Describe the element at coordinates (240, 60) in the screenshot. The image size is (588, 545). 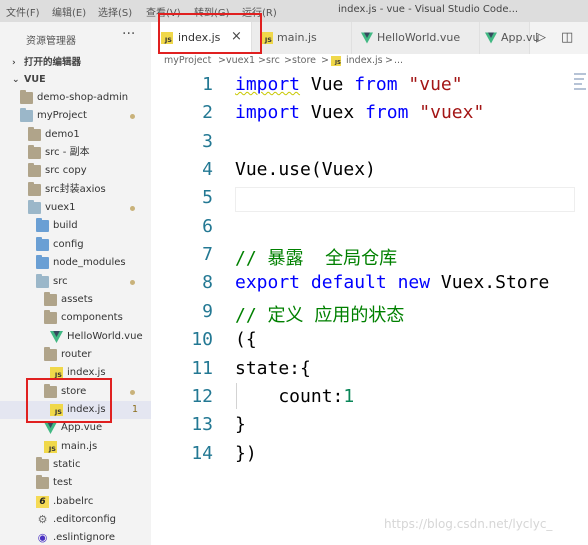
I see `breadcrumb-item: vuex1` at that location.